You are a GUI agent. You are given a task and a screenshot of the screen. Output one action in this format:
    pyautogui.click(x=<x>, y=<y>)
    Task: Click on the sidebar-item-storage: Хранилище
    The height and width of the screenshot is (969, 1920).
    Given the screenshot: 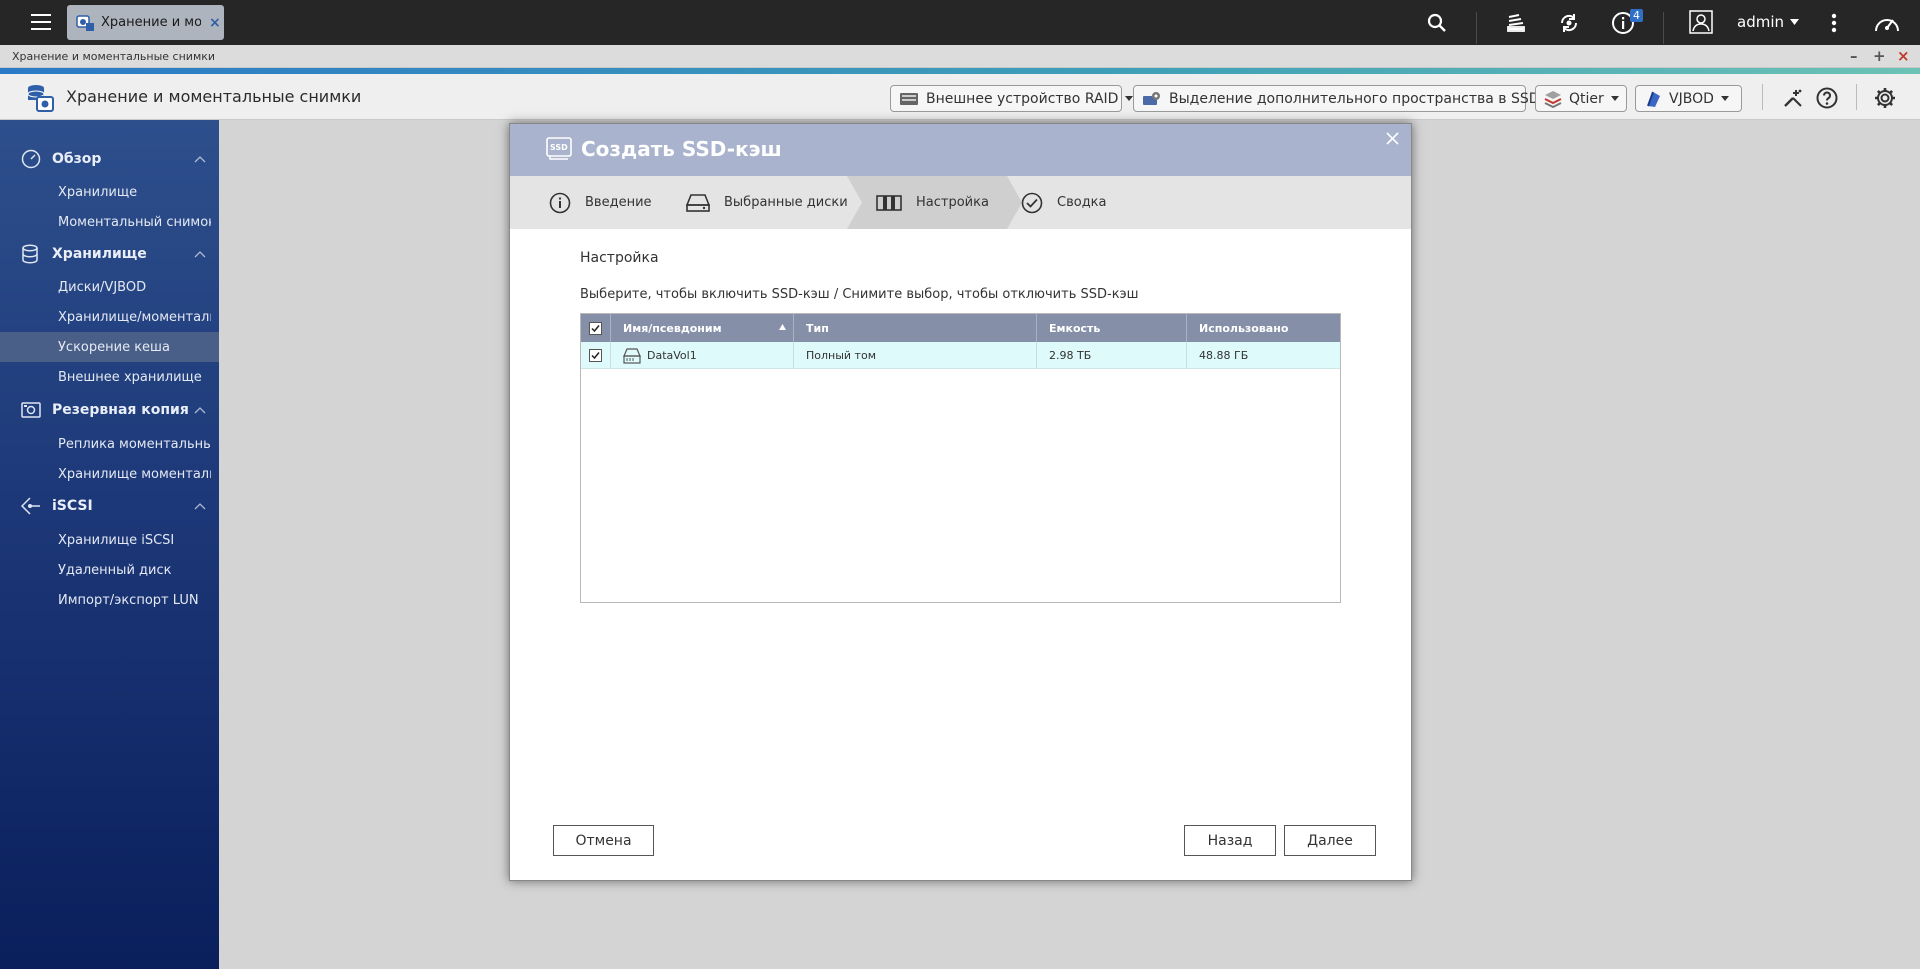 What is the action you would take?
    pyautogui.click(x=109, y=192)
    